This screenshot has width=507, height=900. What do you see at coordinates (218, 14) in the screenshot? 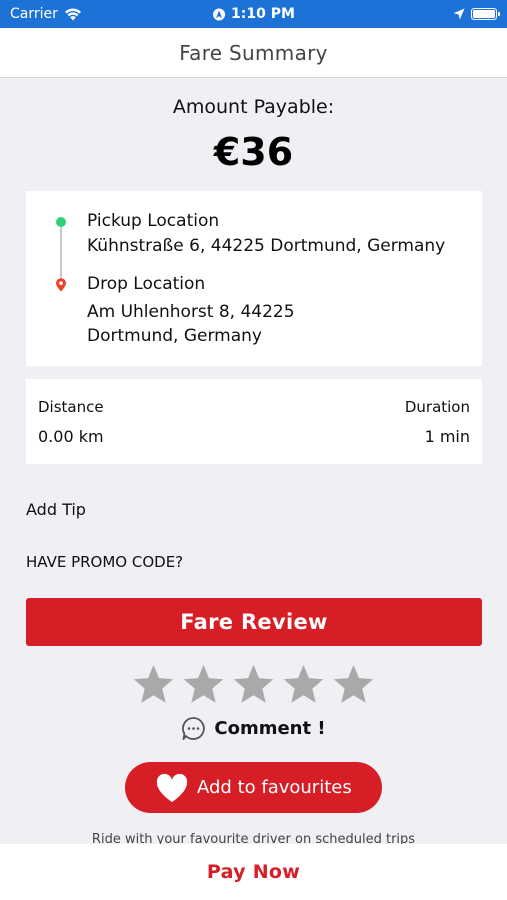
I see `location-circle-icon` at bounding box center [218, 14].